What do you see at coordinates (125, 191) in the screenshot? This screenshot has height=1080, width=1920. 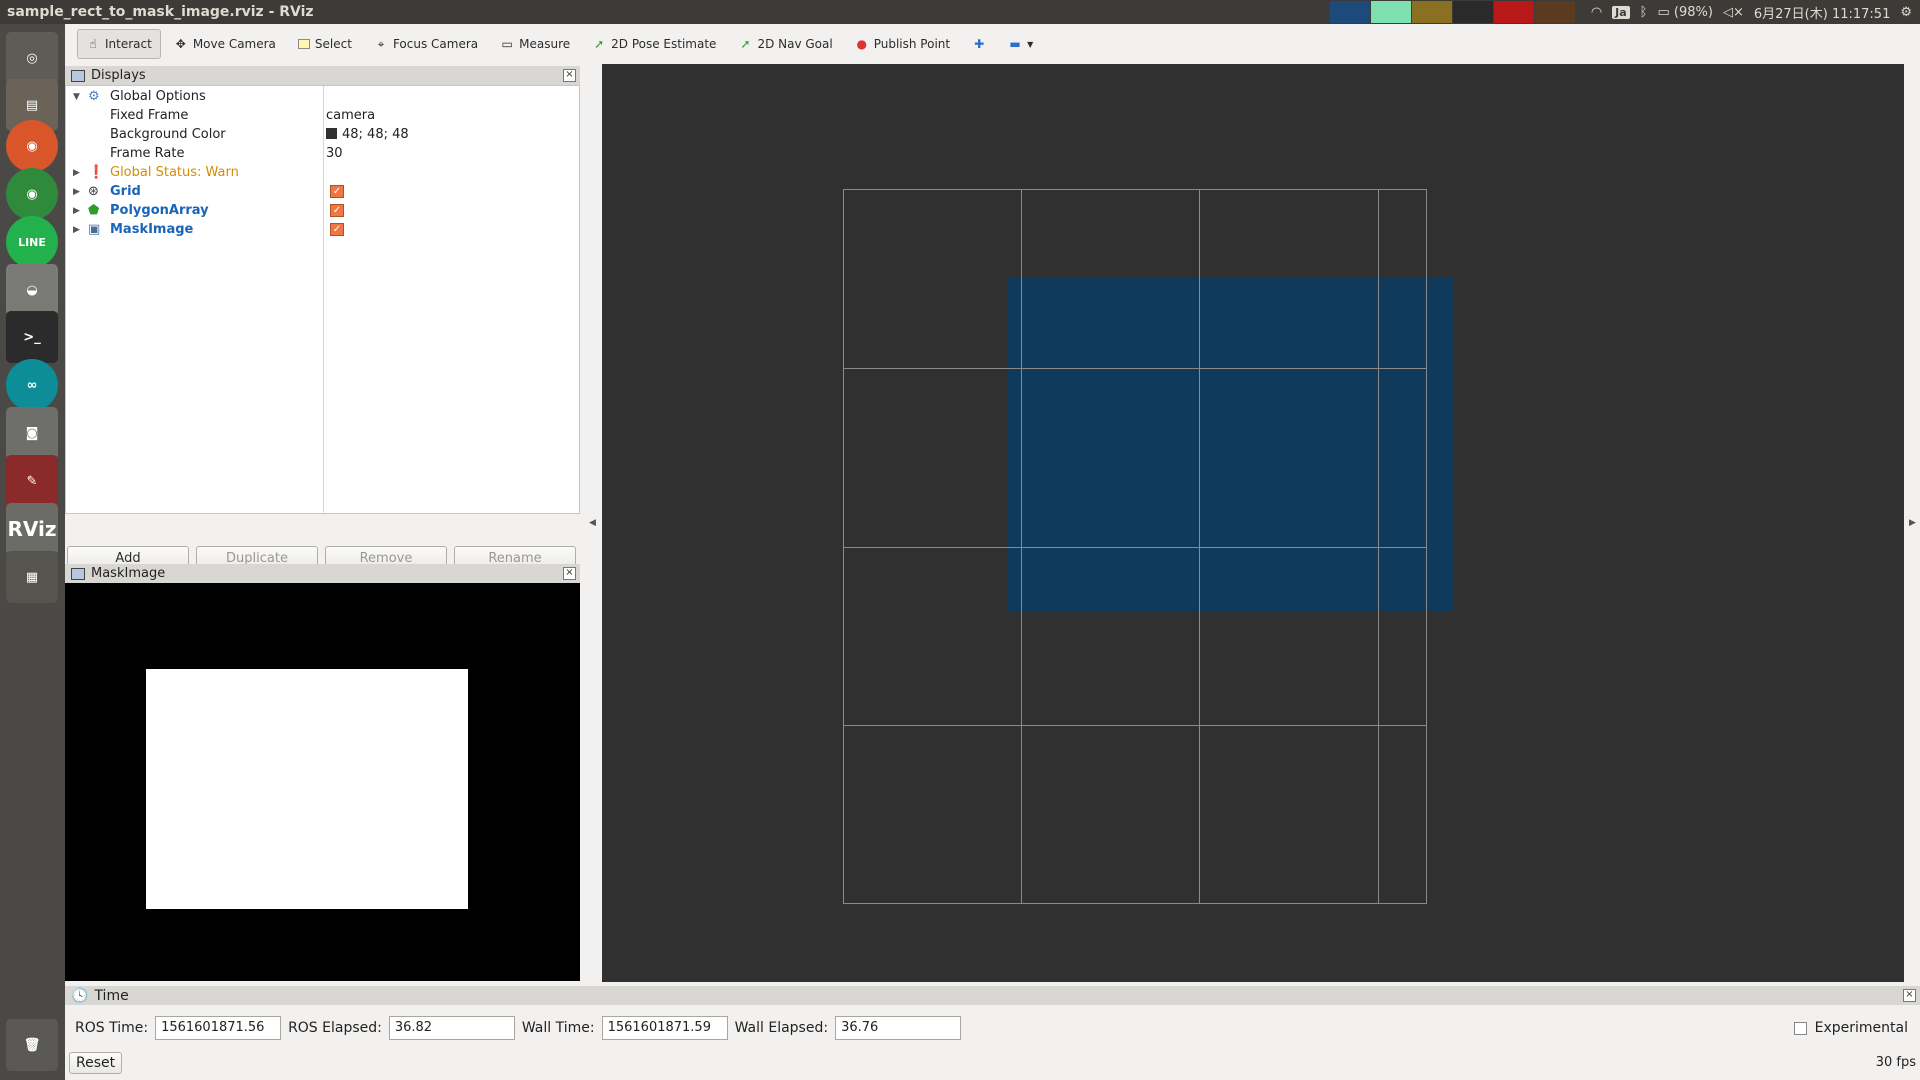 I see `tree-label: Grid` at bounding box center [125, 191].